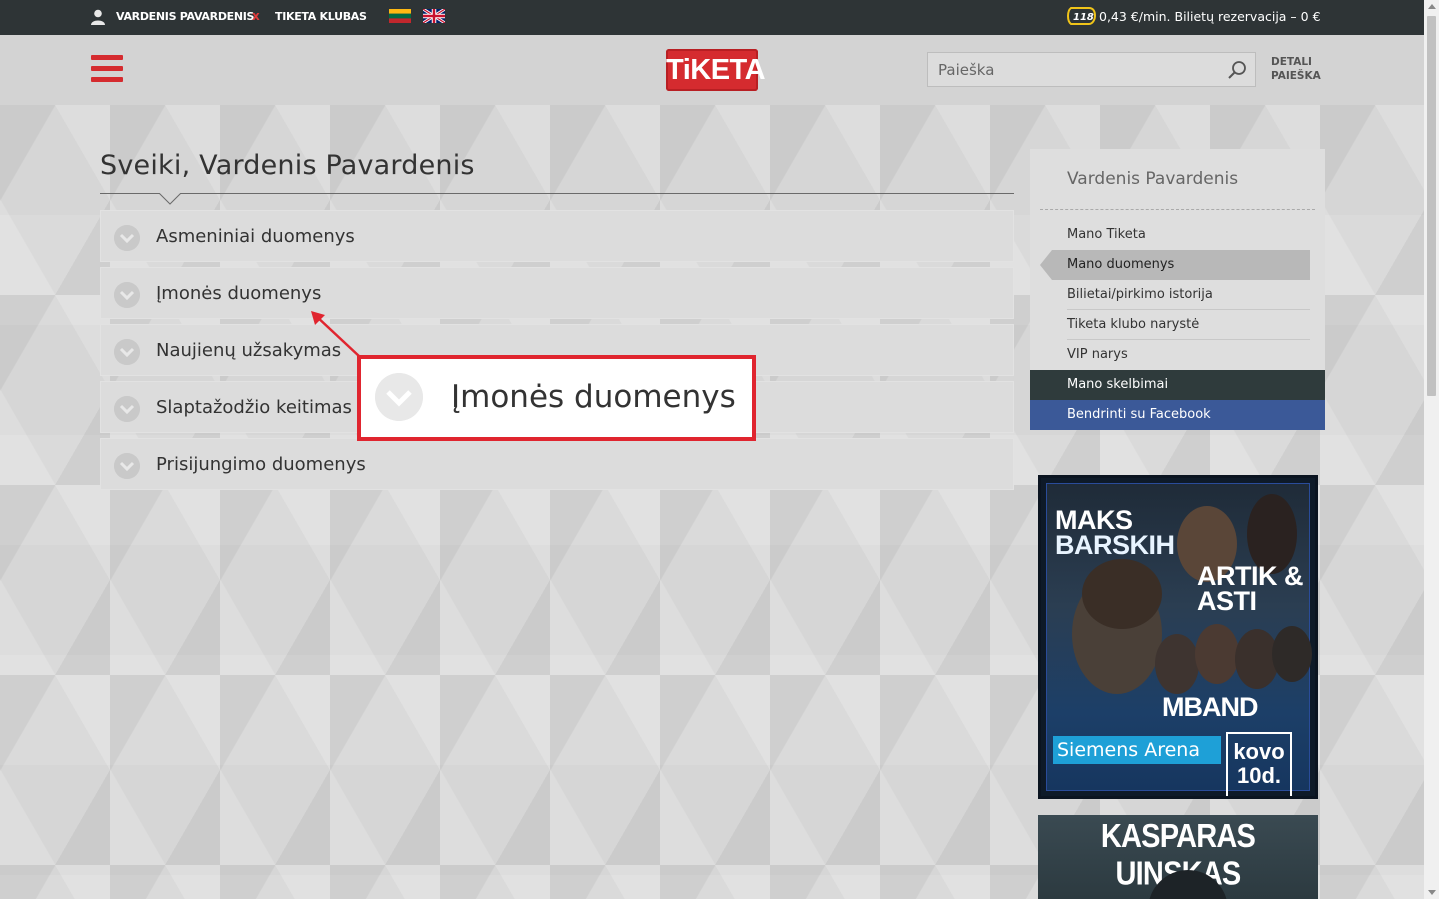  I want to click on ad1-date-a: kovo, so click(1259, 751).